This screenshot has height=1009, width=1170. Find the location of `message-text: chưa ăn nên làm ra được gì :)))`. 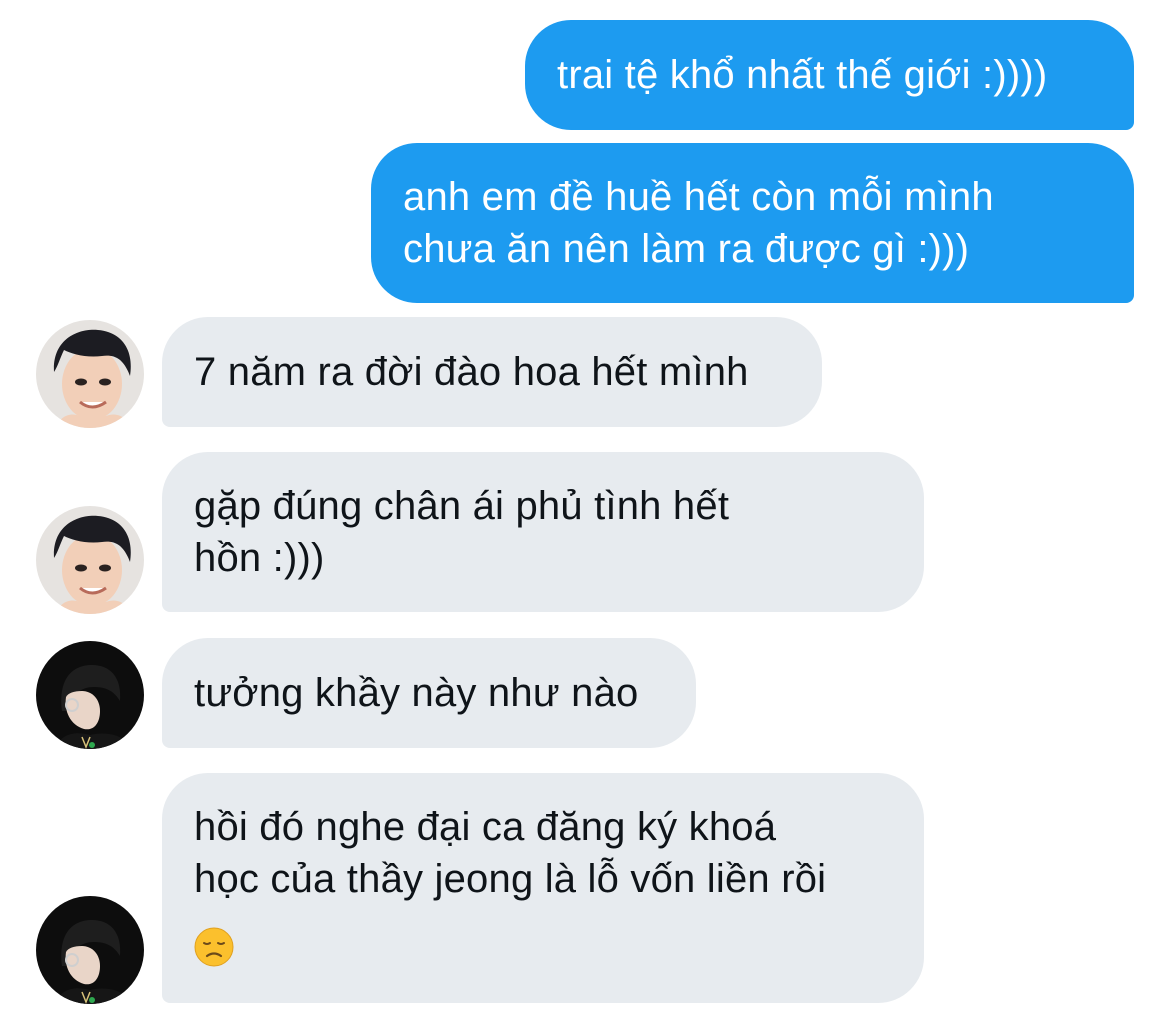

message-text: chưa ăn nên làm ra được gì :))) is located at coordinates (686, 249).